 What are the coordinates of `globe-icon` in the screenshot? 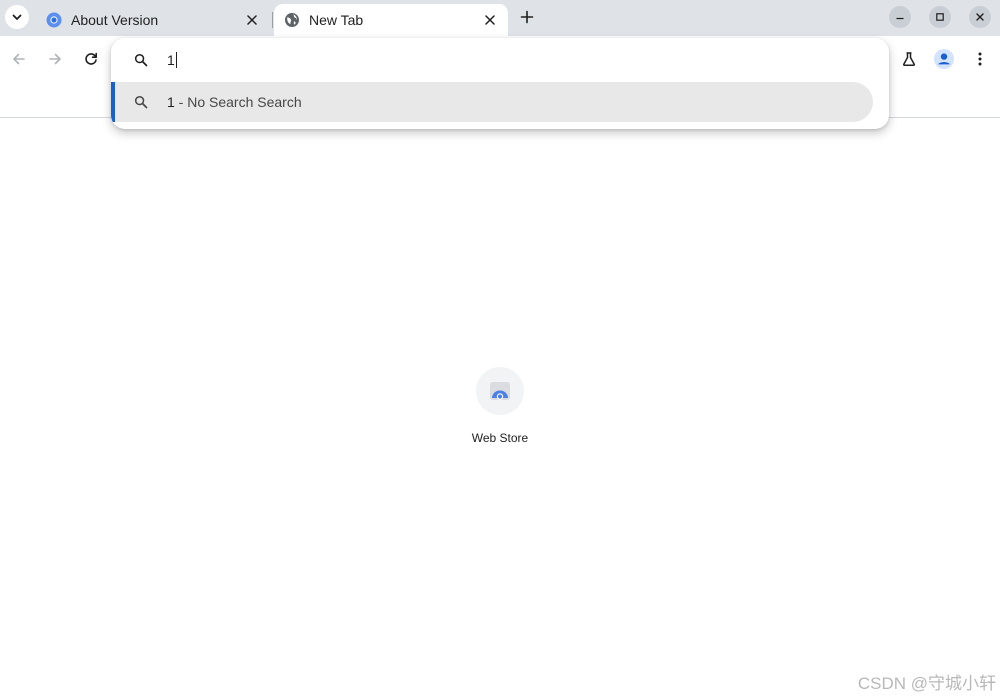 It's located at (292, 20).